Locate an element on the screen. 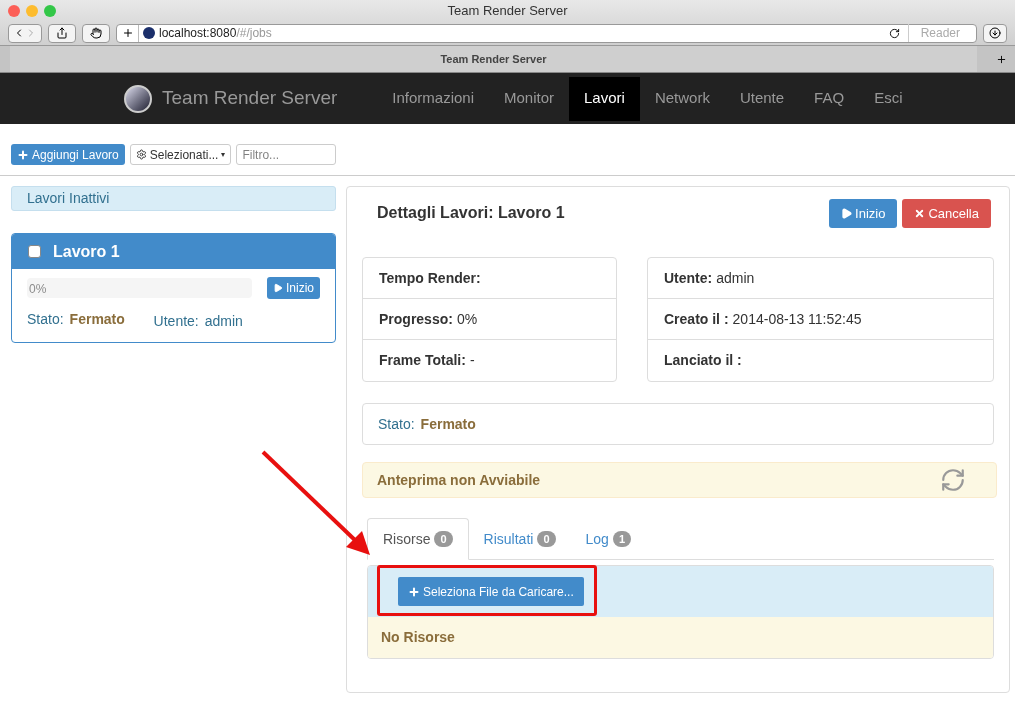 This screenshot has width=1015, height=727. tab: Risorse 0 is located at coordinates (418, 539).